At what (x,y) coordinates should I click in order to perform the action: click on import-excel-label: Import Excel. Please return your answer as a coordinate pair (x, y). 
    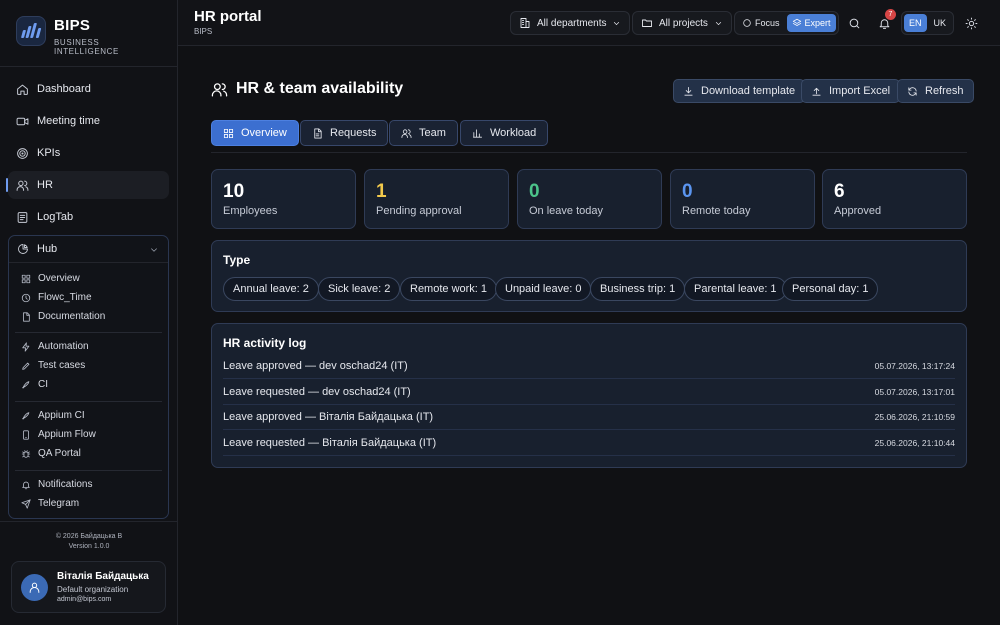
    Looking at the image, I should click on (860, 91).